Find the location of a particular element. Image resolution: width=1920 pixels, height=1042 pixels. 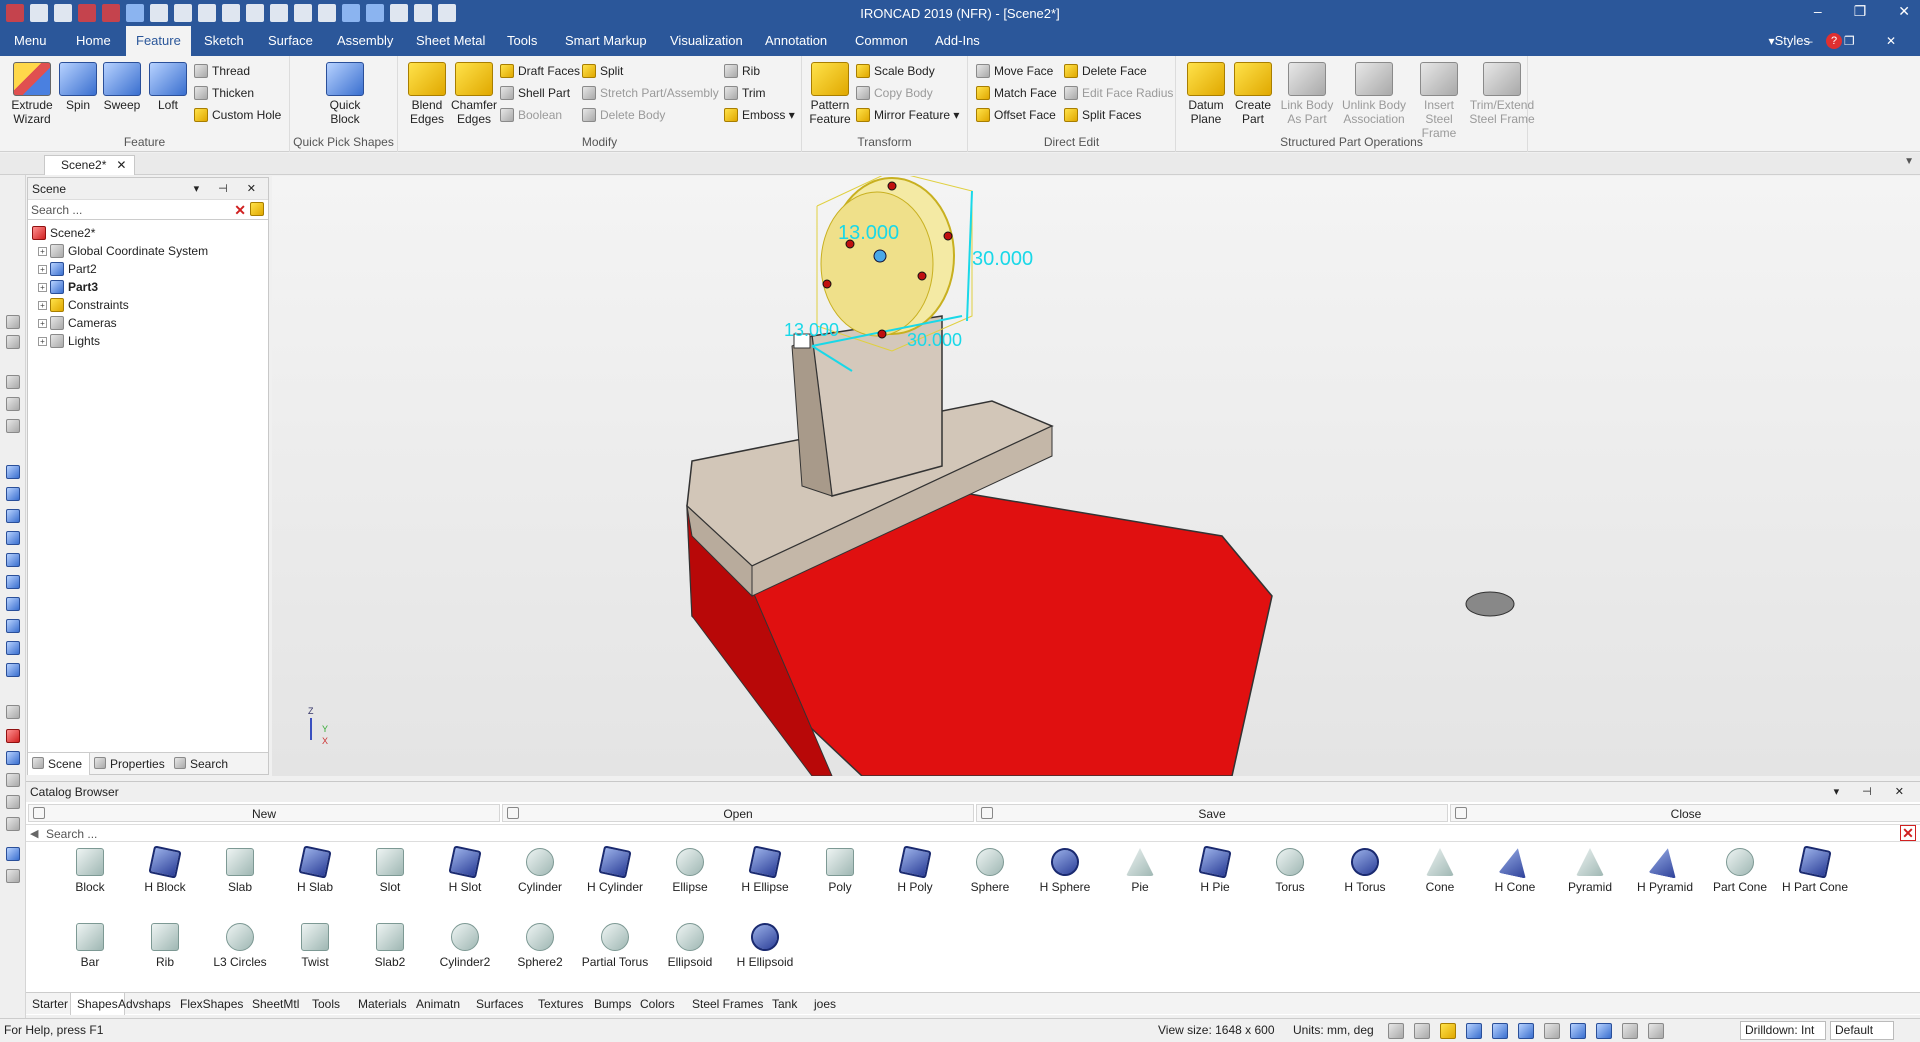

custom-hole-button: Custom Hole is located at coordinates (237, 115).